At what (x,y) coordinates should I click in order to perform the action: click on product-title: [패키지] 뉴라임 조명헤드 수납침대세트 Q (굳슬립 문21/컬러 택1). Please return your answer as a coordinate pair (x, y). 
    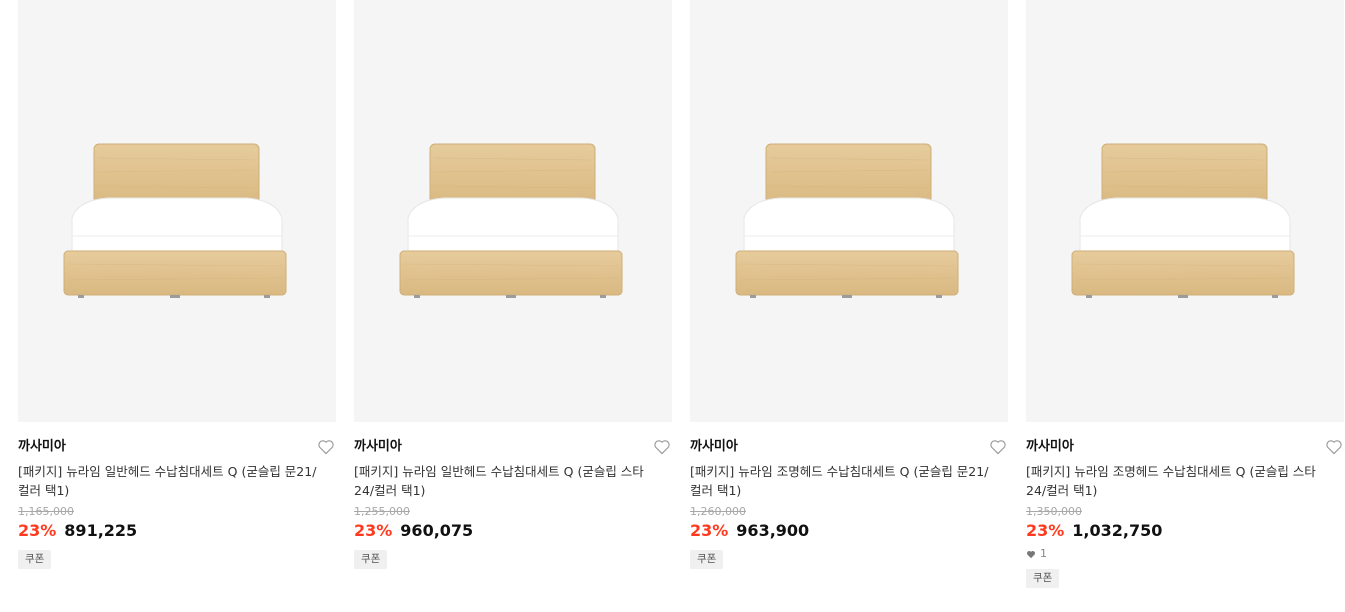
    Looking at the image, I should click on (840, 481).